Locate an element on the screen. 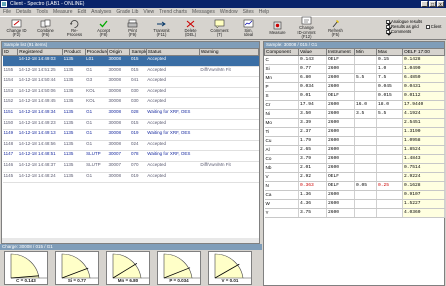 The image size is (446, 286). accept-button: Accept (F8) is located at coordinates (103, 28).